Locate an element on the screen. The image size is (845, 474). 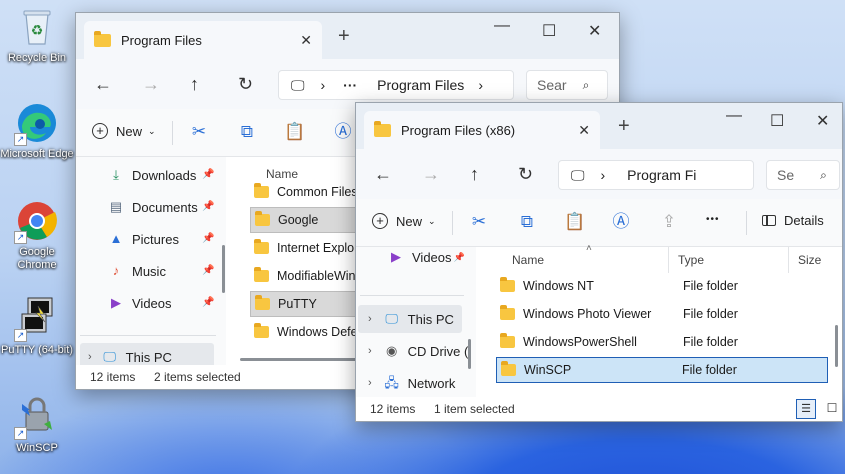
file-row: Google is located at coordinates (310, 220).